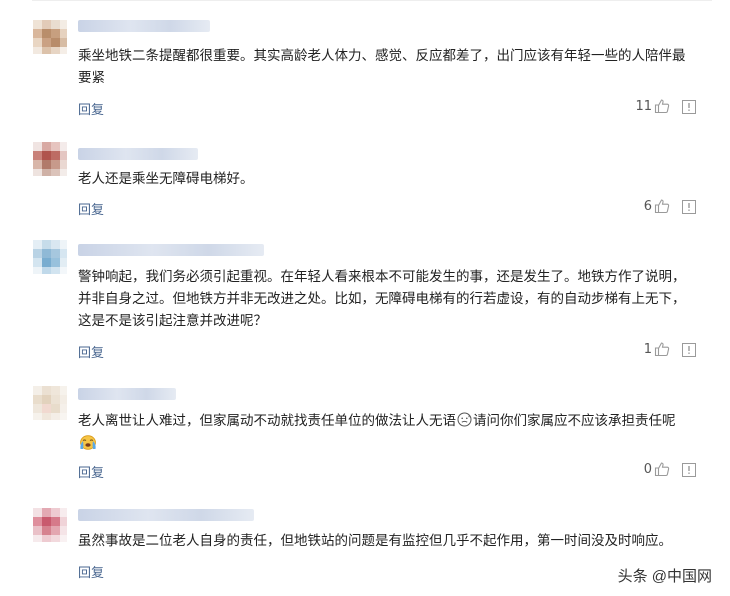 This screenshot has height=596, width=730. What do you see at coordinates (267, 421) in the screenshot?
I see `comment-text-part: 老人离世让人难过，但家属动不动就找责任单位的做法让人无语` at bounding box center [267, 421].